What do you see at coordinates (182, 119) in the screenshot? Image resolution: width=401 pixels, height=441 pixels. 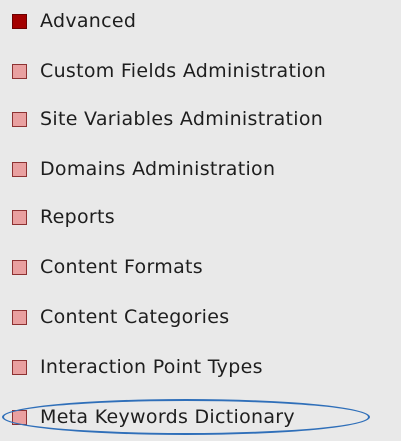 I see `menu-item-label: Site Variables Administration` at bounding box center [182, 119].